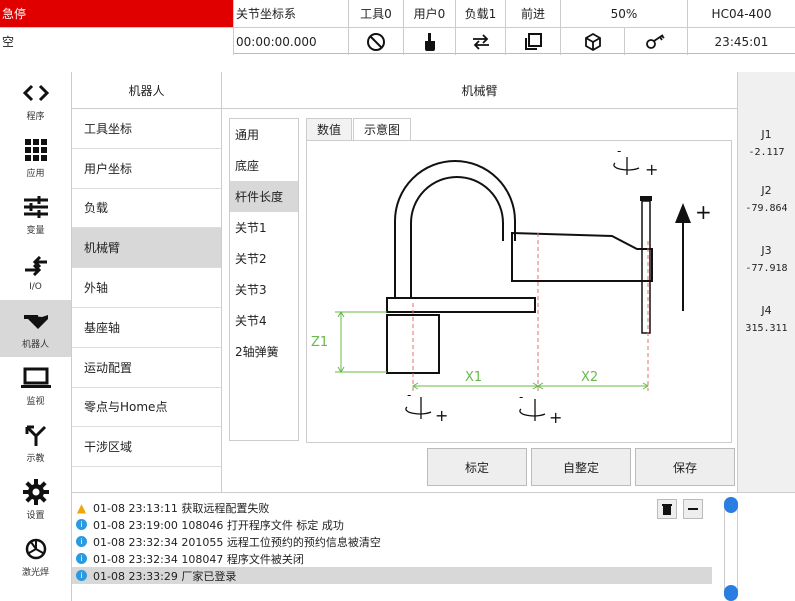 The width and height of the screenshot is (795, 601). What do you see at coordinates (433, 541) in the screenshot?
I see `log-entry: i 01-08 23:32:34 201055 远程工位预约的预约信息被清空` at bounding box center [433, 541].